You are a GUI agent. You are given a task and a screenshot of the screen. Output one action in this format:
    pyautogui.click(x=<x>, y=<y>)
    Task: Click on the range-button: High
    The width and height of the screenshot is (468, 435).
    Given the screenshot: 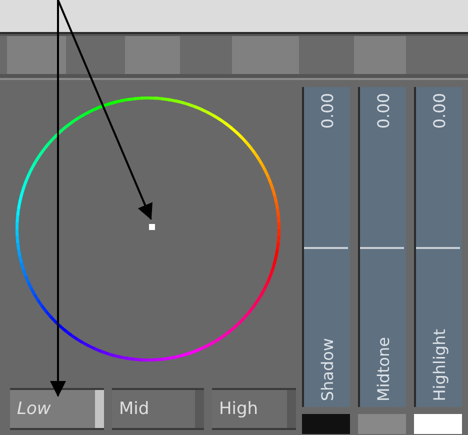 What is the action you would take?
    pyautogui.click(x=254, y=409)
    